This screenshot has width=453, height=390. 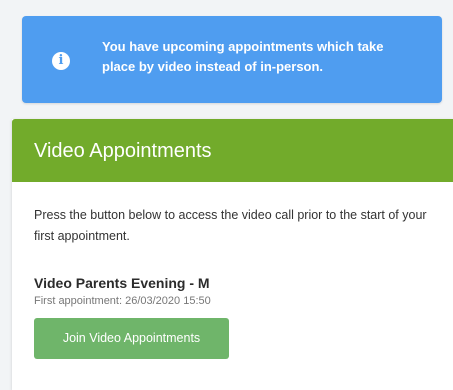 What do you see at coordinates (122, 301) in the screenshot?
I see `first-appointment-time: First appointment: 26/03/2020 15:50` at bounding box center [122, 301].